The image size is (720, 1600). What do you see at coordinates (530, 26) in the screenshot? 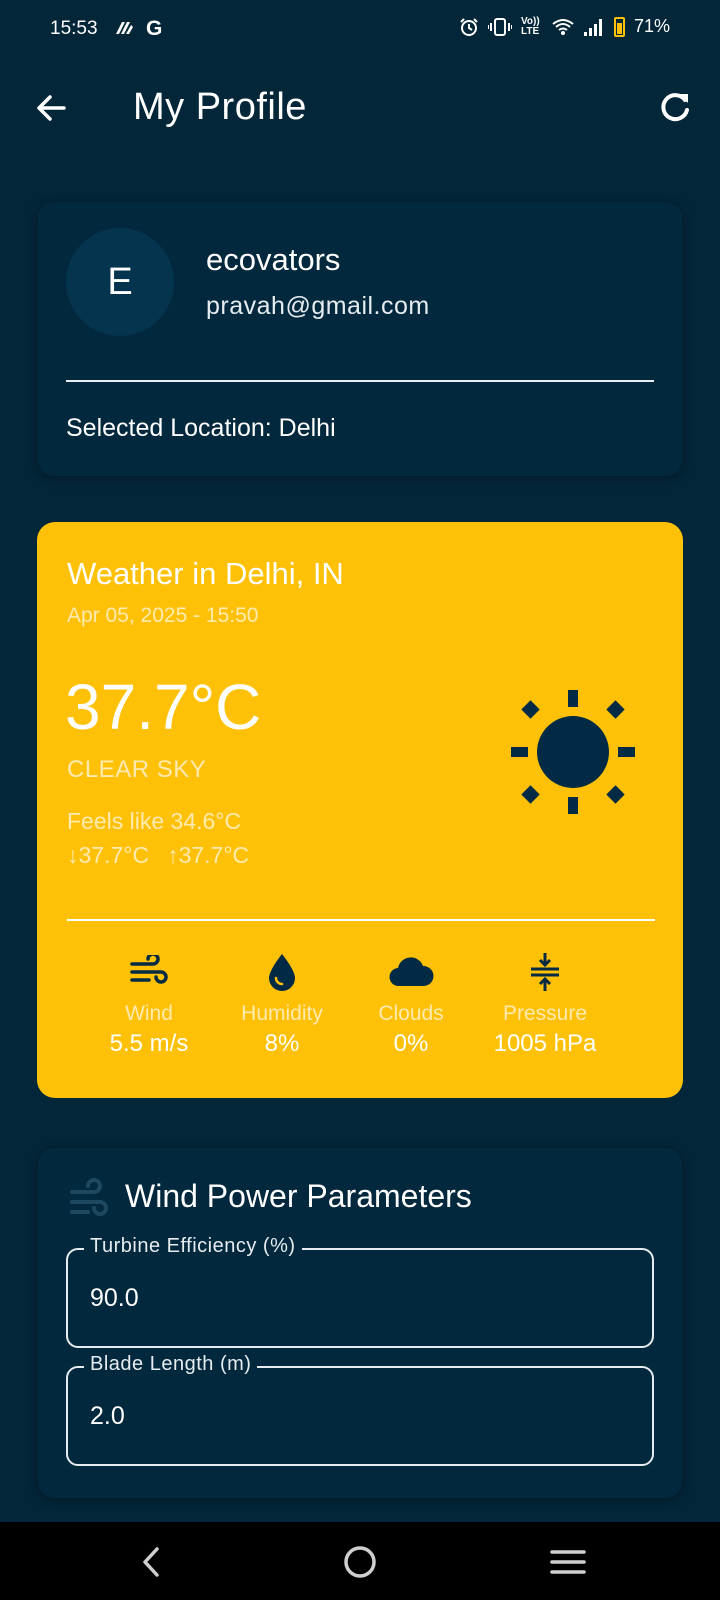
I see `volte-icon: Vo)) LTE` at bounding box center [530, 26].